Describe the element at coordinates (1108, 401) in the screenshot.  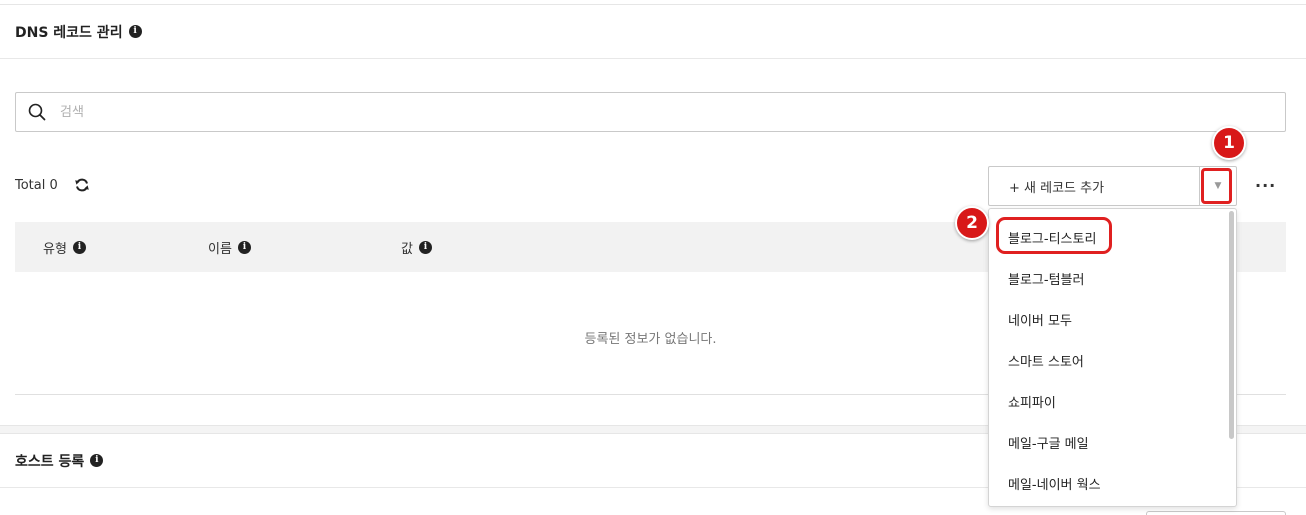
I see `dropdown-item-shopify: 쇼피파이` at that location.